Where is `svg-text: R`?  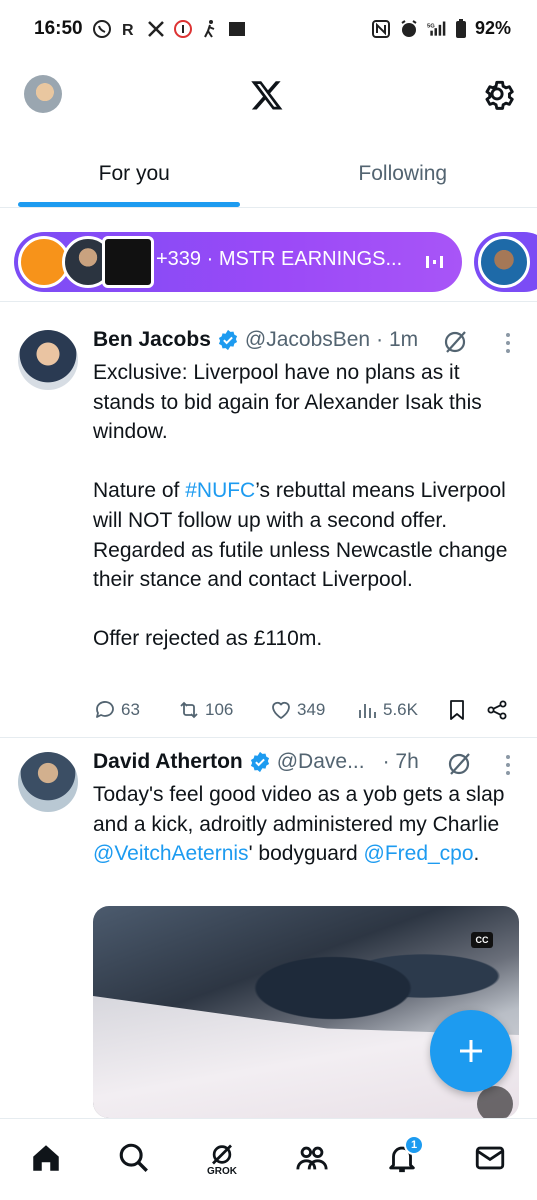 svg-text: R is located at coordinates (128, 30).